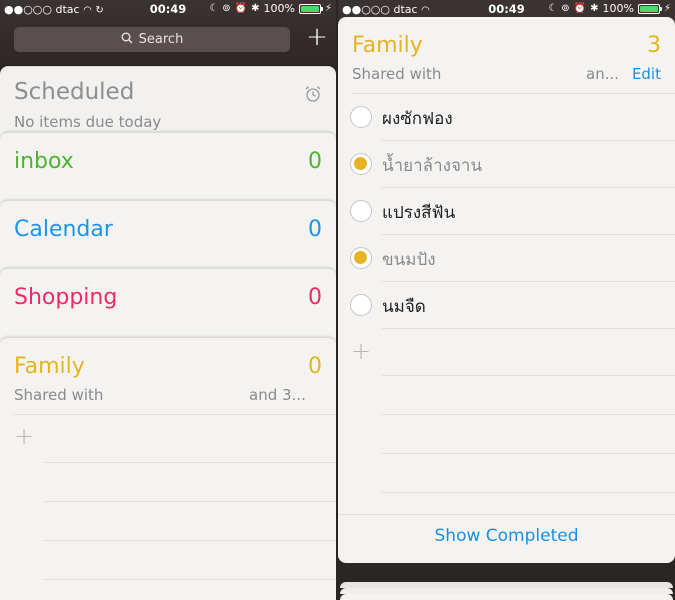 Image resolution: width=675 pixels, height=600 pixels. I want to click on list-card-shopping: Shopping 0, so click(168, 308).